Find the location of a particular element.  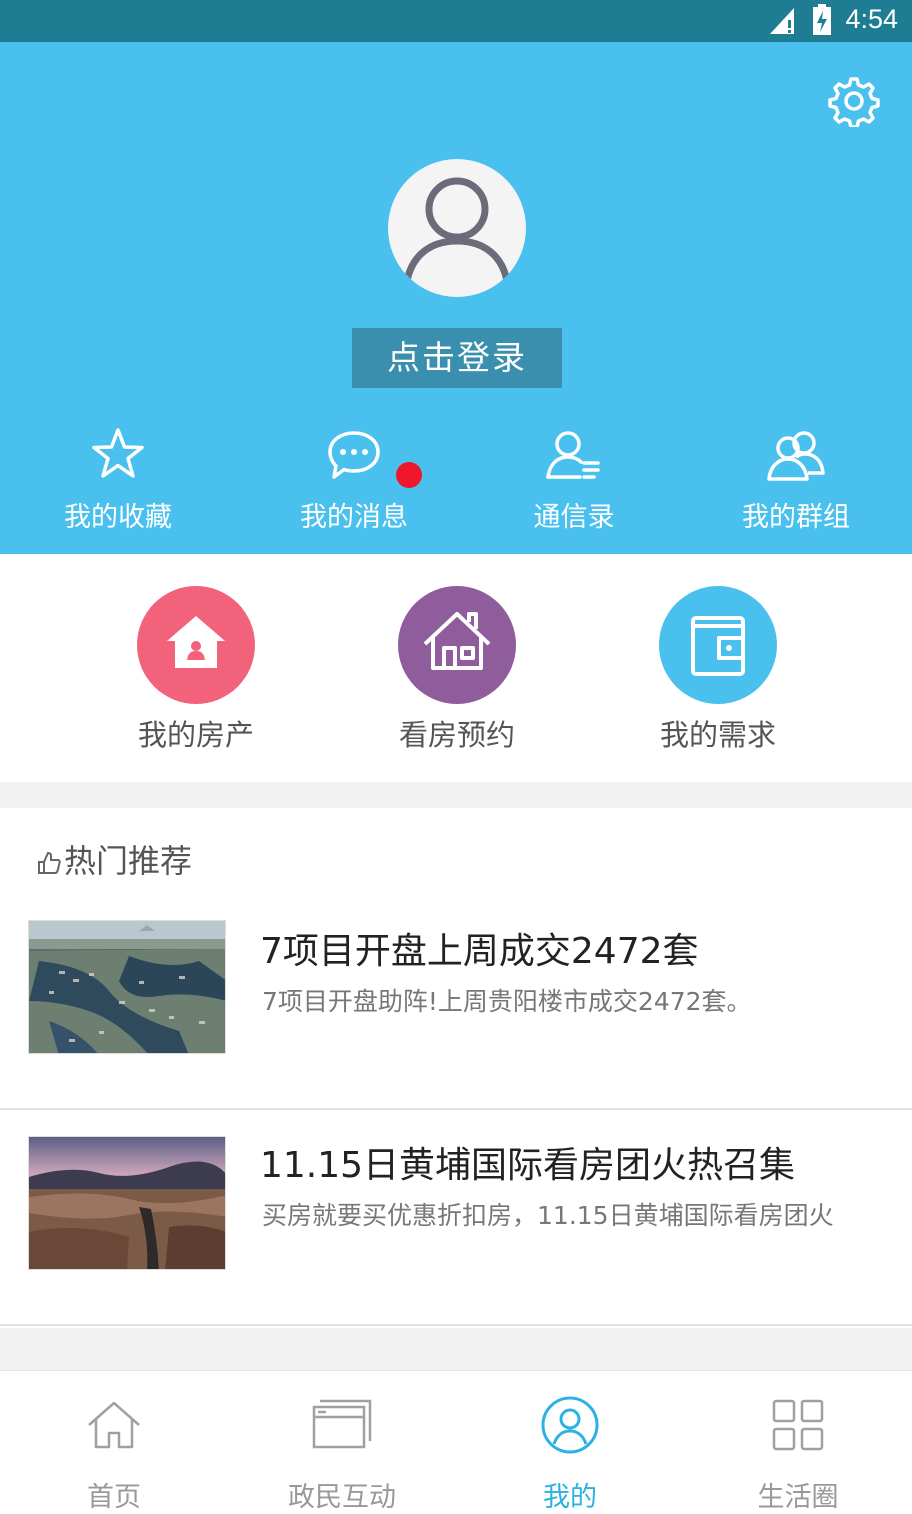

quick-link-groups: 我的群组 is located at coordinates (796, 482).